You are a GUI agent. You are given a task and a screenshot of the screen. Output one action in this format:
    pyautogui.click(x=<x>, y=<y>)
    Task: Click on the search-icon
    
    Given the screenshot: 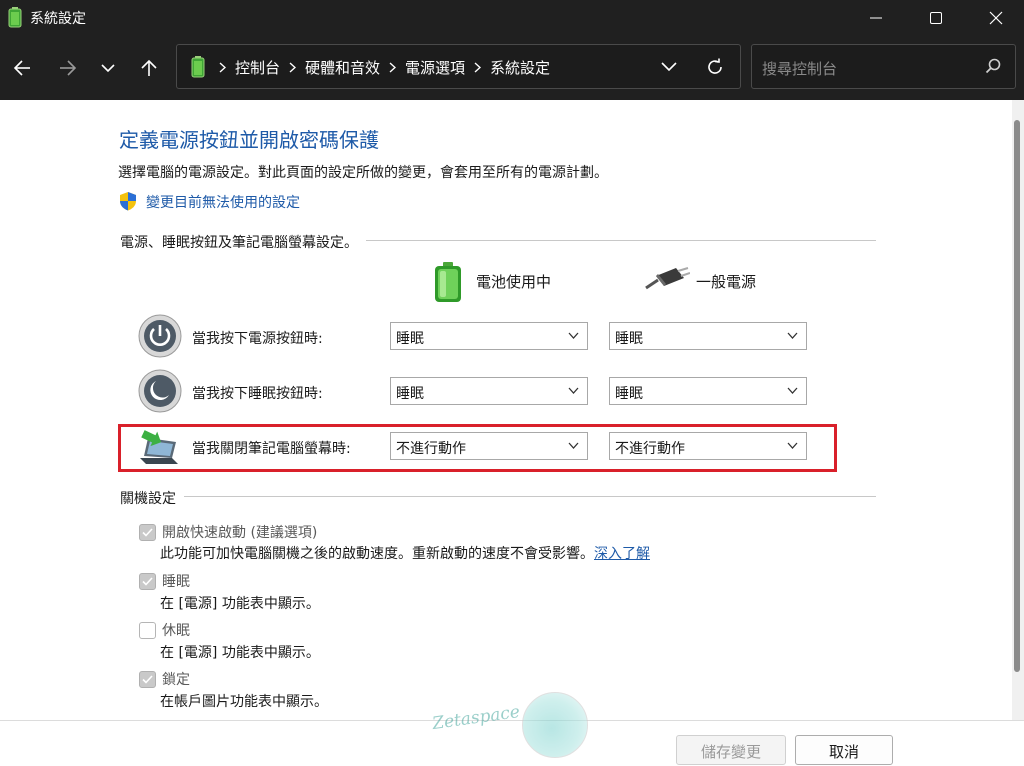 What is the action you would take?
    pyautogui.click(x=993, y=66)
    